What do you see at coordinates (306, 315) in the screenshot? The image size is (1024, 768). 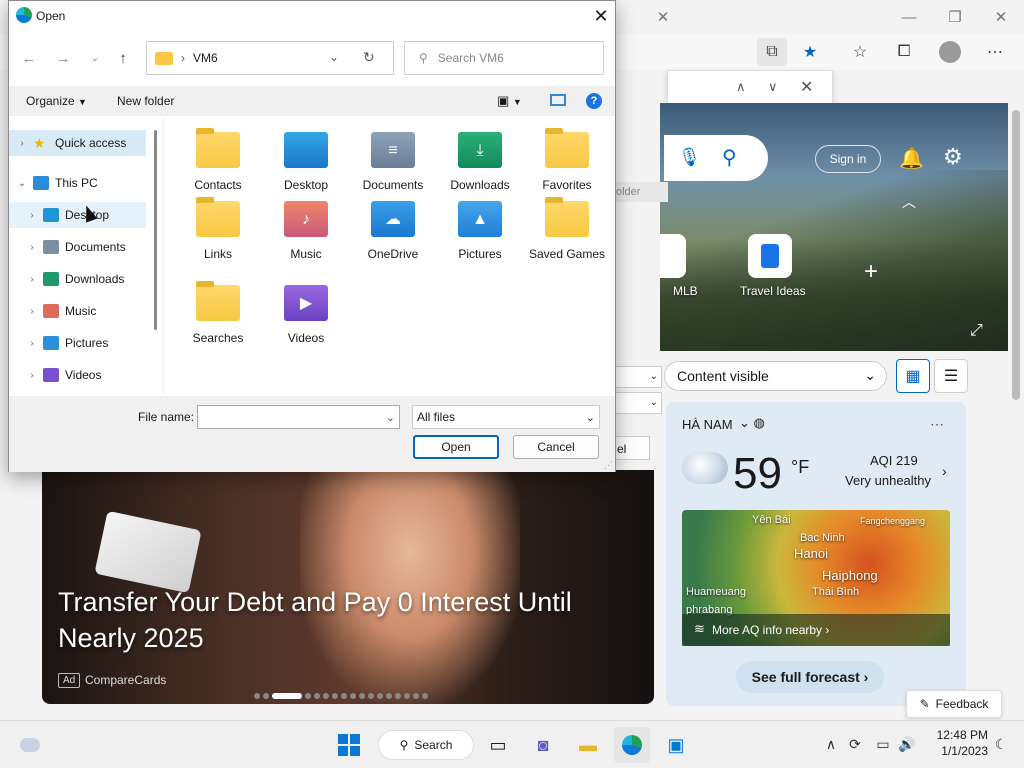 I see `file-item: ▶ Videos` at bounding box center [306, 315].